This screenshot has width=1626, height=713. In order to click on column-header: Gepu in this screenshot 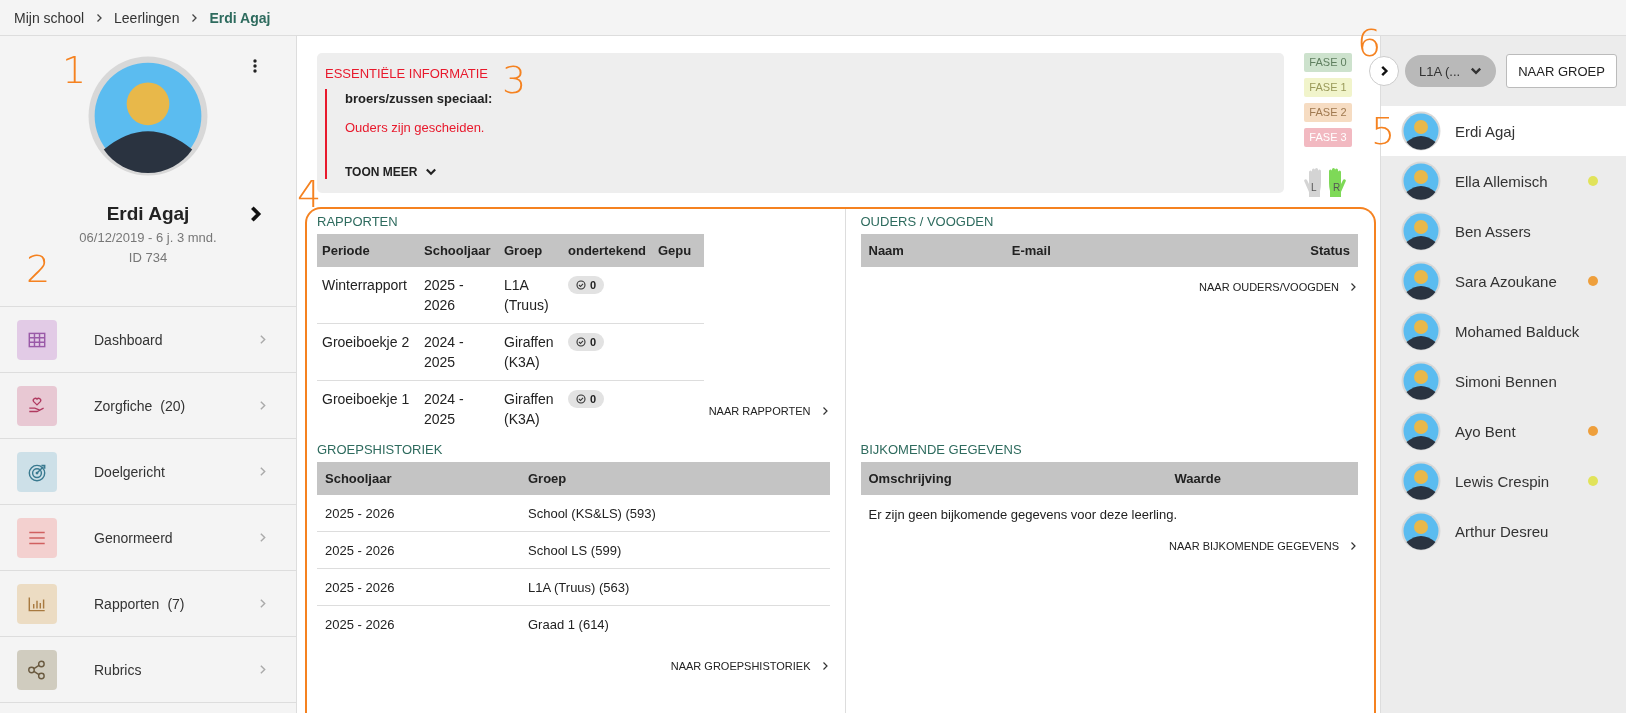, I will do `click(678, 250)`.